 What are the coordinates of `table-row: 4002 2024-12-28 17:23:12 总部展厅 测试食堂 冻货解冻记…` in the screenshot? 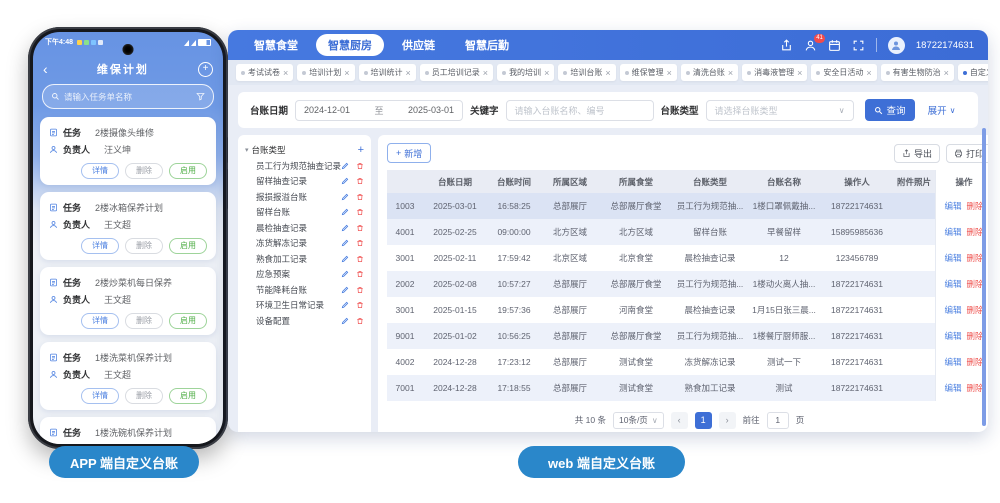 It's located at (687, 362).